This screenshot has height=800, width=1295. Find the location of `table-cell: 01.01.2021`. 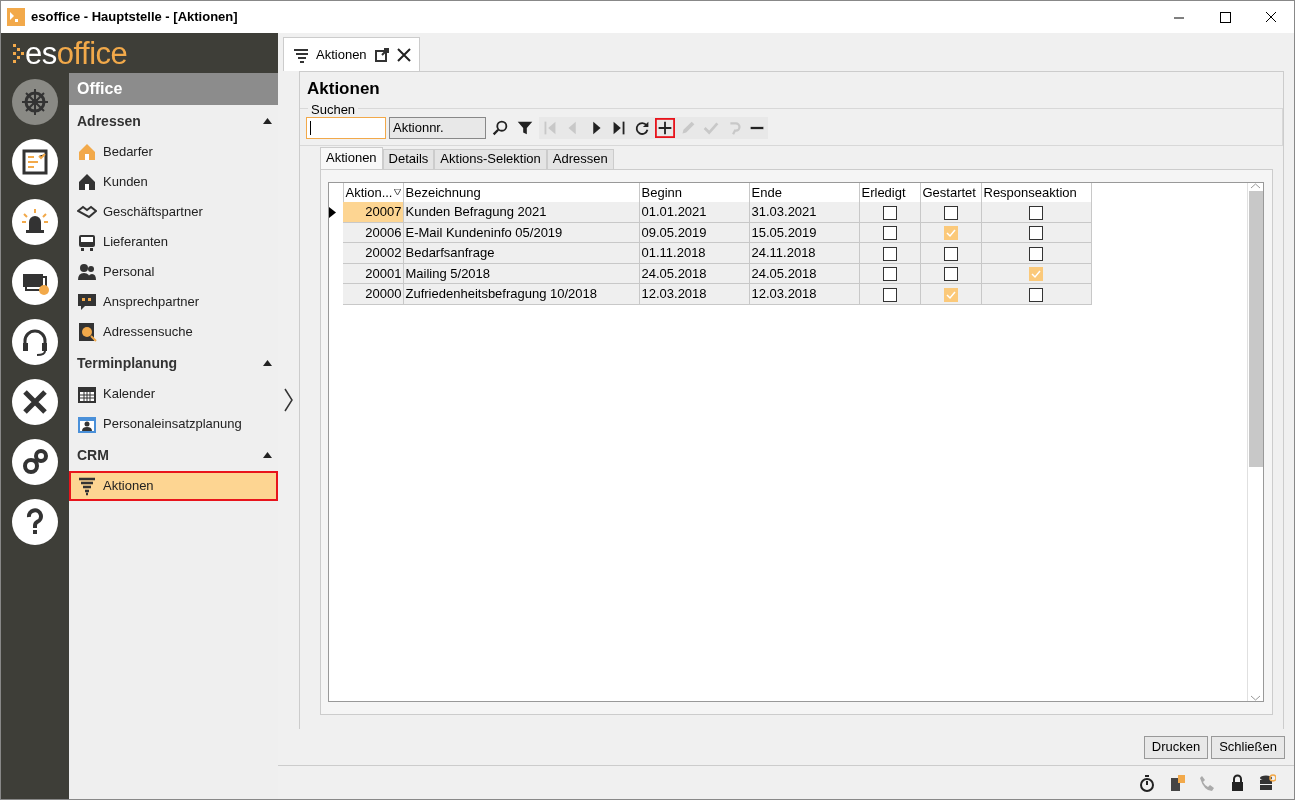

table-cell: 01.01.2021 is located at coordinates (694, 212).